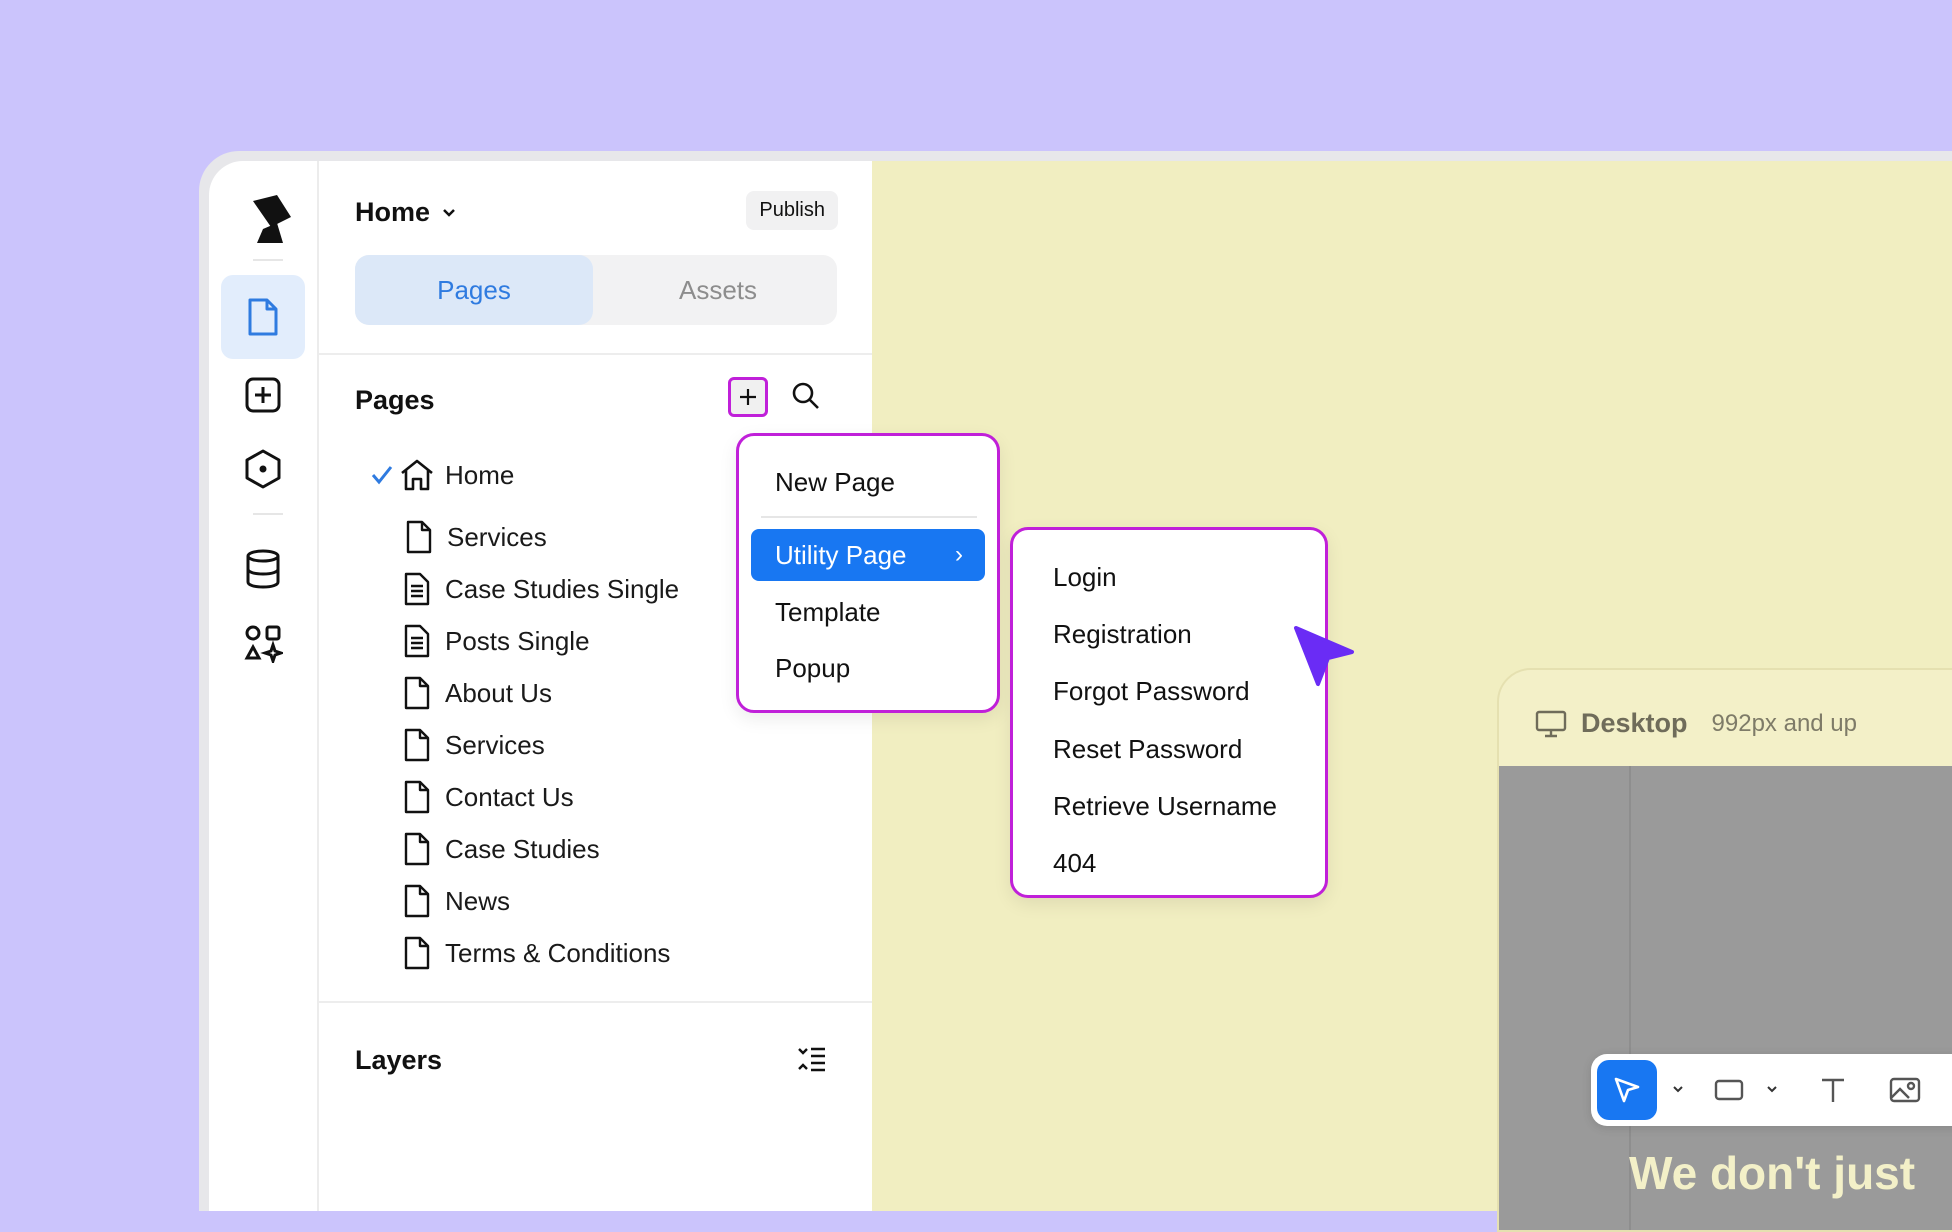 Image resolution: width=1952 pixels, height=1232 pixels. I want to click on rectangle-tool-button, so click(1729, 1090).